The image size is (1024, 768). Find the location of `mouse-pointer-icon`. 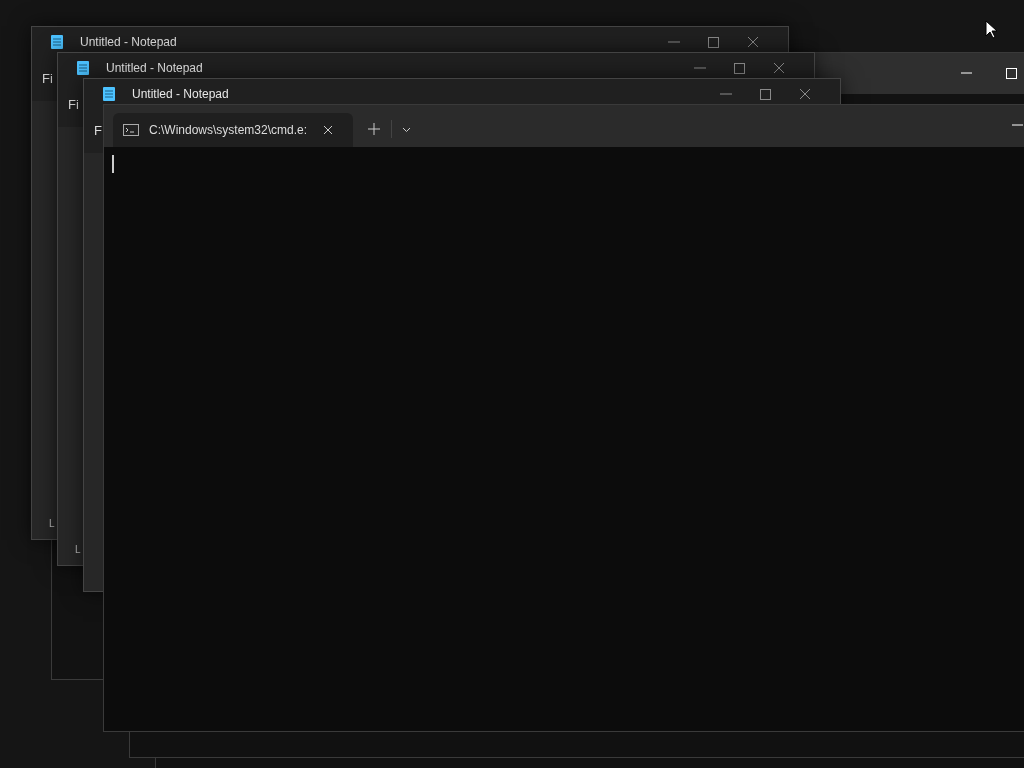

mouse-pointer-icon is located at coordinates (991, 29).